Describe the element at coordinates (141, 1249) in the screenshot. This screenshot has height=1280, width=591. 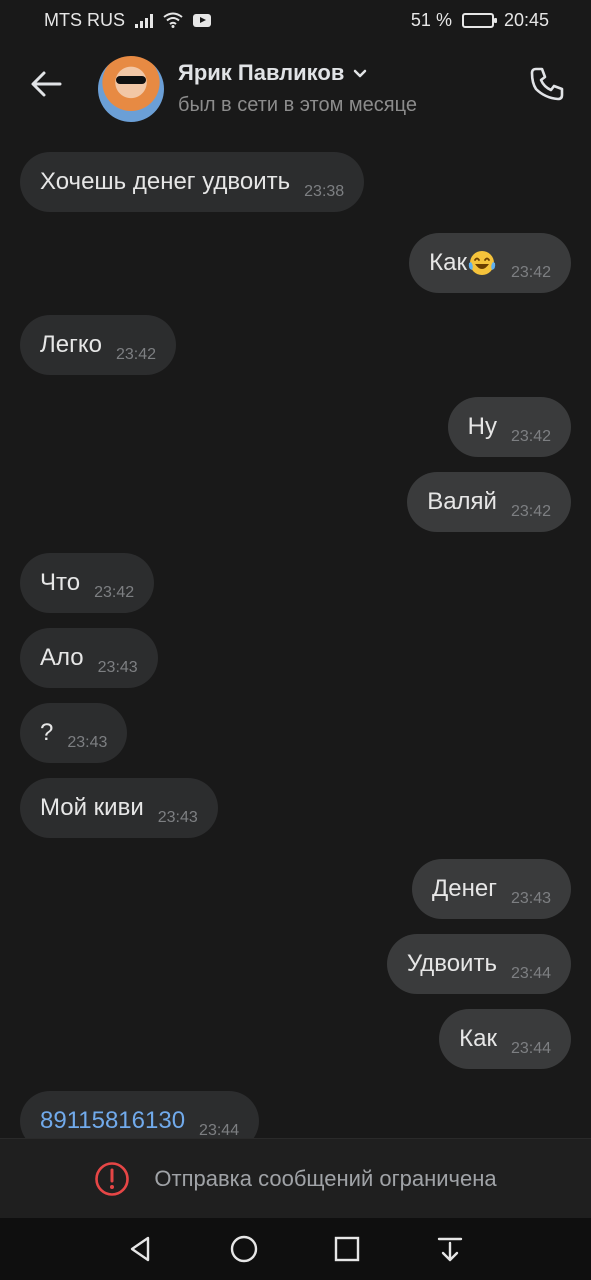
I see `nav-back-icon` at that location.